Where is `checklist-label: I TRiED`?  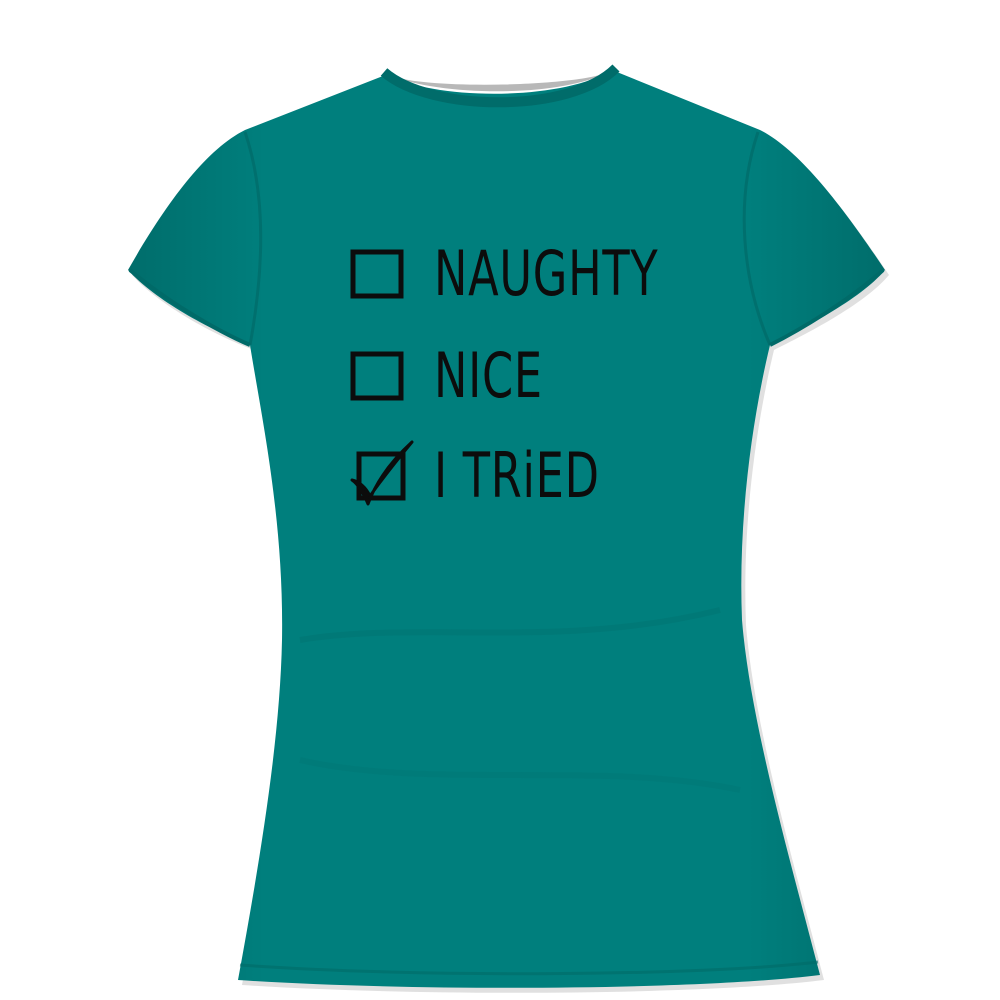 checklist-label: I TRiED is located at coordinates (517, 475).